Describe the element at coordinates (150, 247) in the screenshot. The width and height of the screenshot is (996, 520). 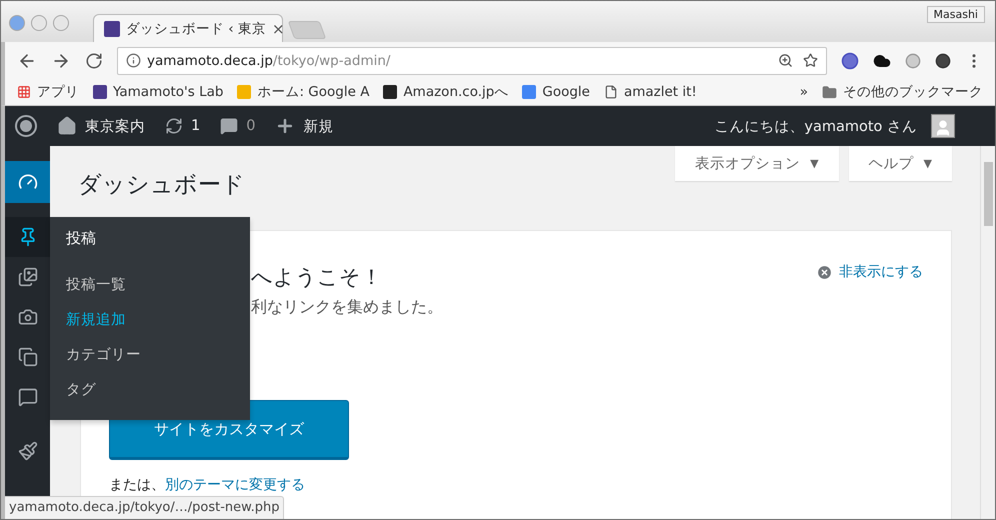
I see `submenu-title: 投稿` at that location.